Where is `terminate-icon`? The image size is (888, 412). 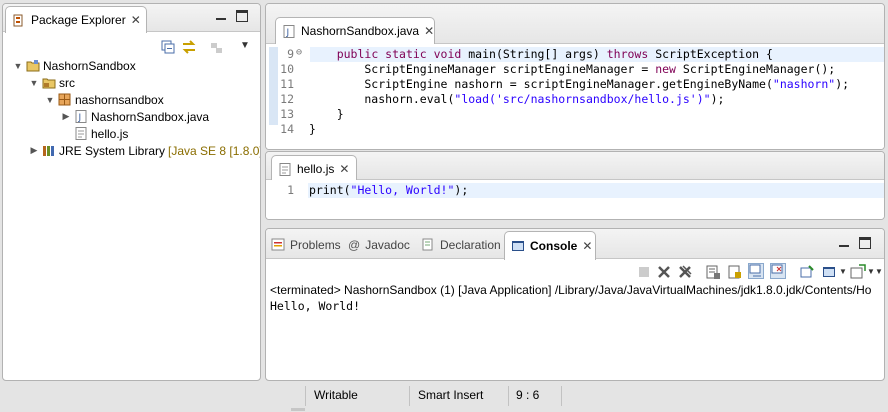
terminate-icon is located at coordinates (644, 272).